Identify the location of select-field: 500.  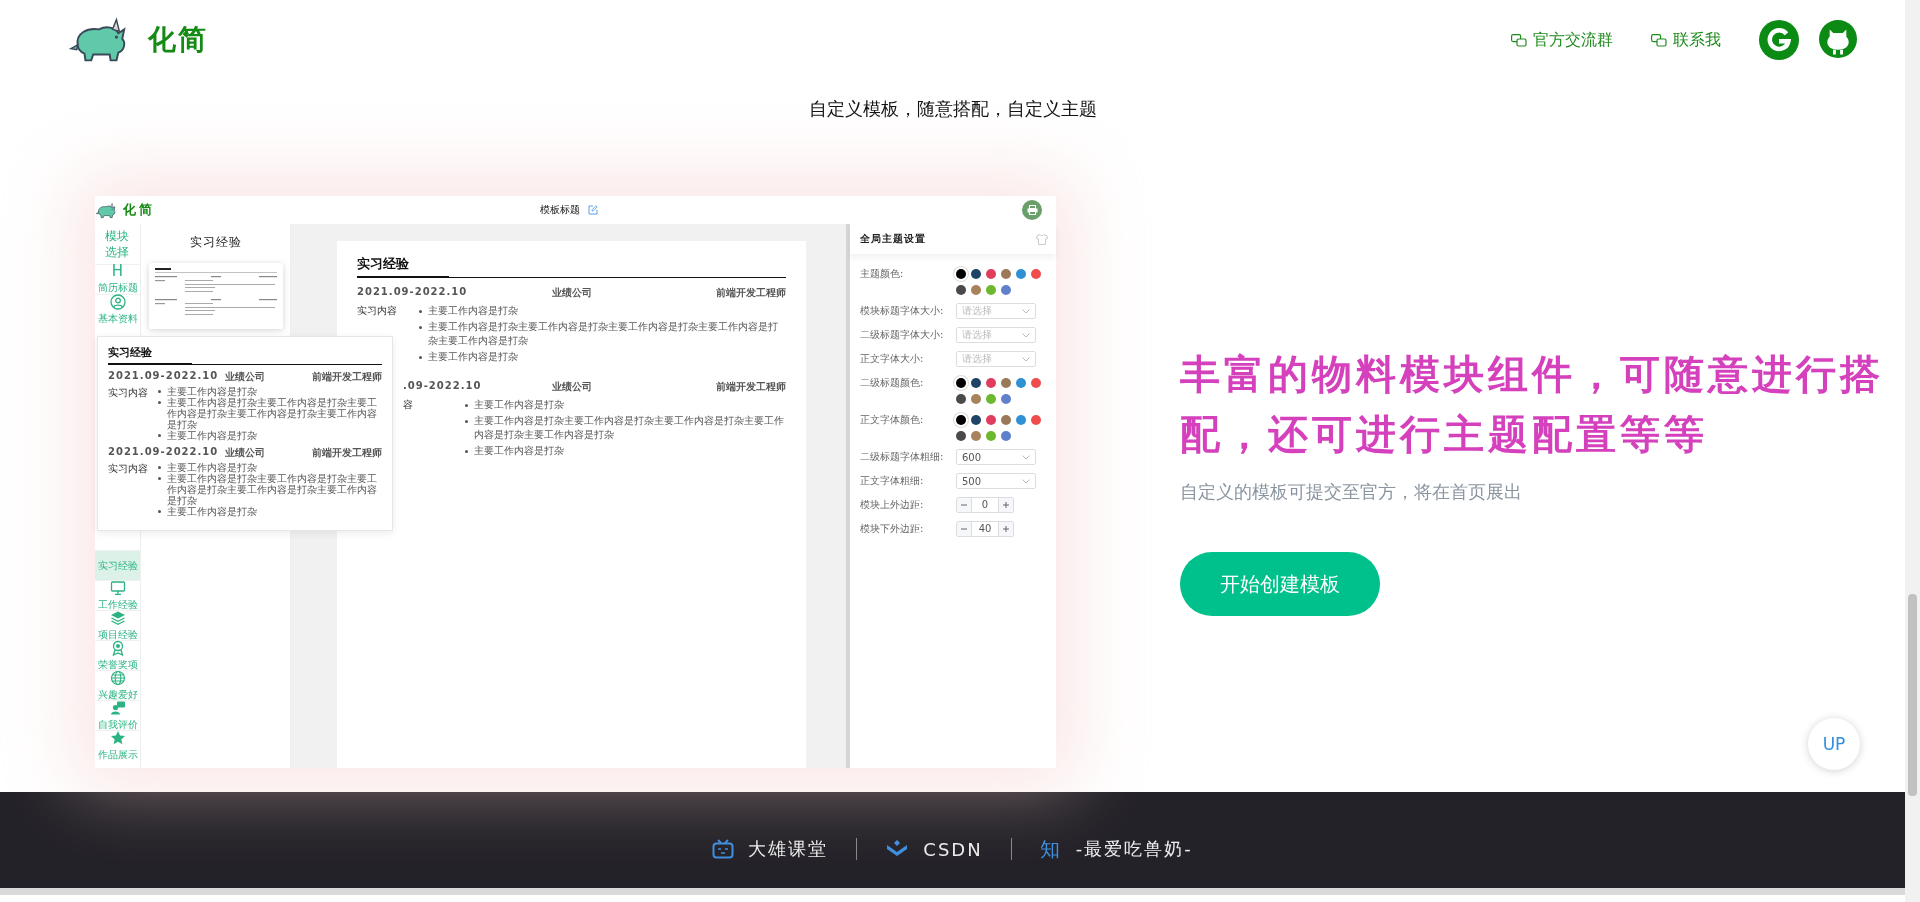
(996, 481).